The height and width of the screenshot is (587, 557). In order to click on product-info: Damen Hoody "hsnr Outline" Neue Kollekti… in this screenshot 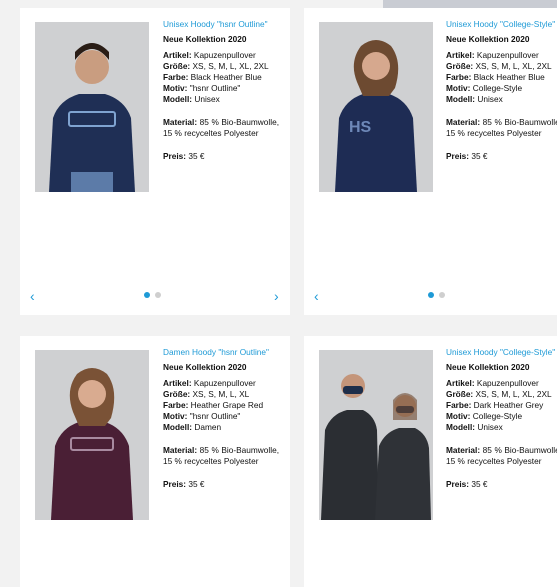, I will do `click(221, 419)`.